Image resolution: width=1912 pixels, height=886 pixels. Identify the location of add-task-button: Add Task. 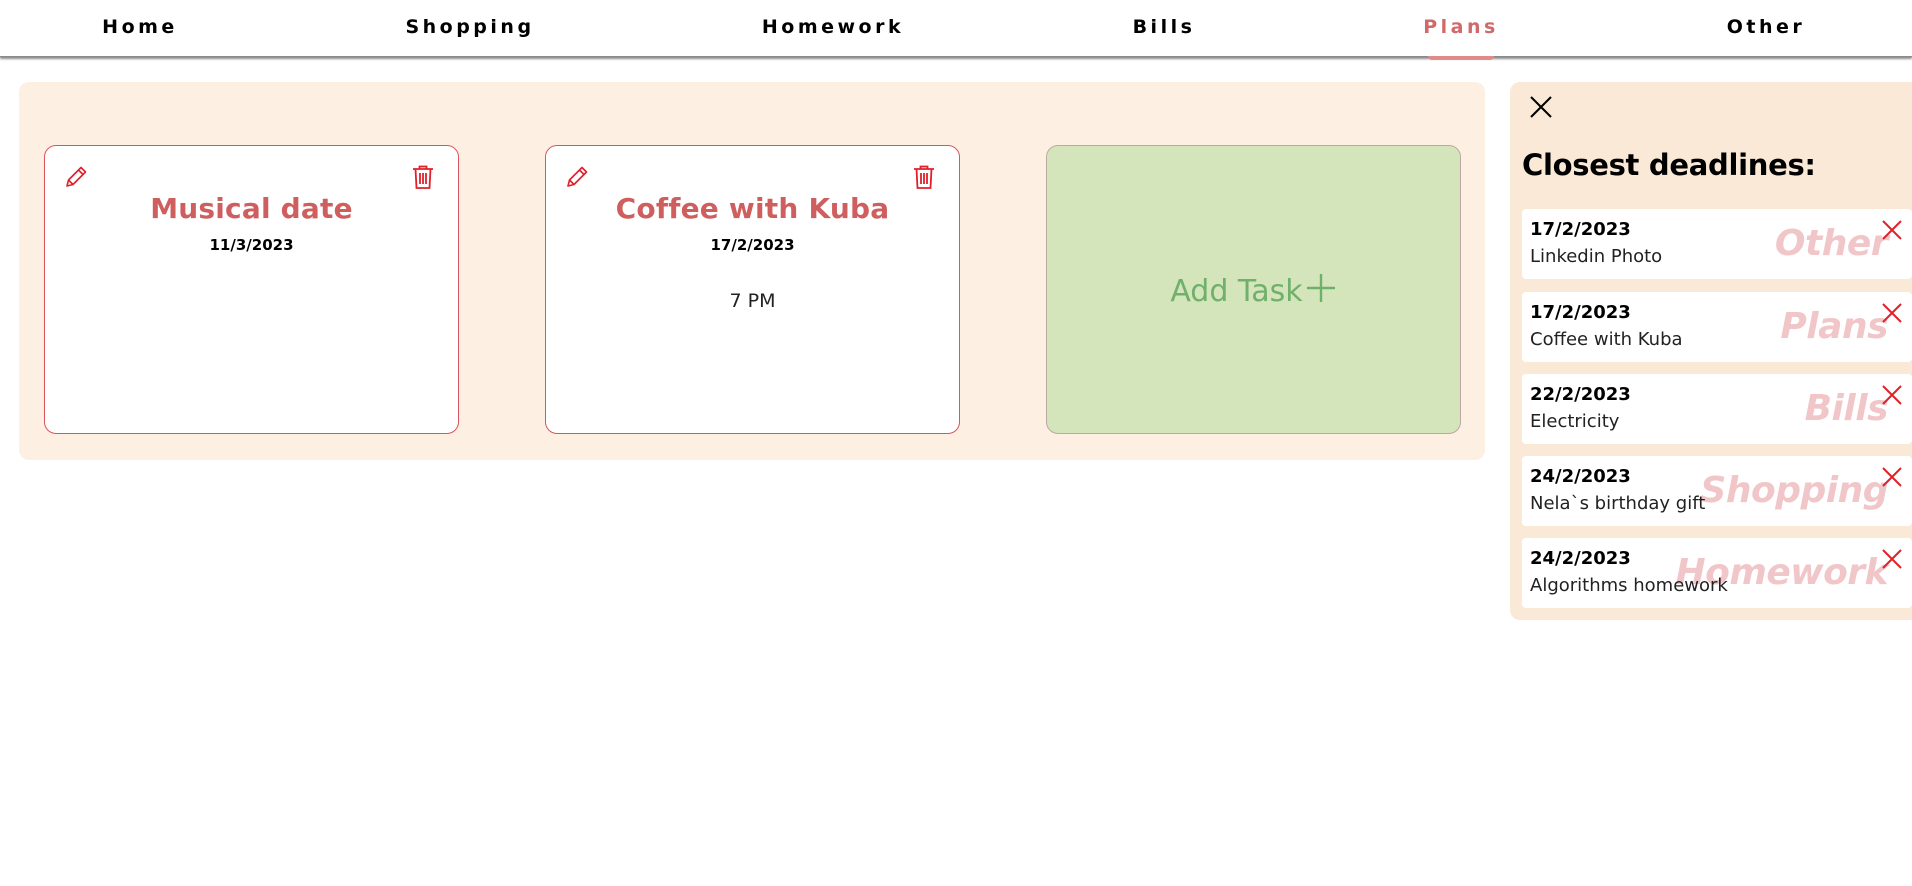
(1253, 289).